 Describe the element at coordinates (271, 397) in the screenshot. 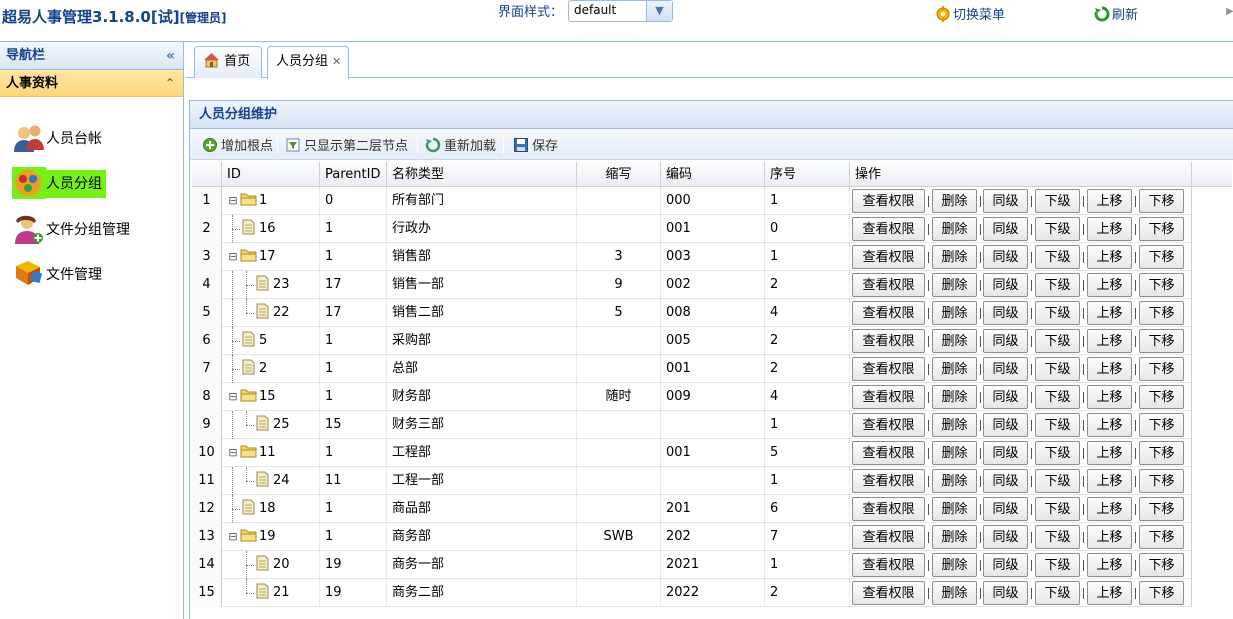

I see `tree-node: ⊟ 15` at that location.